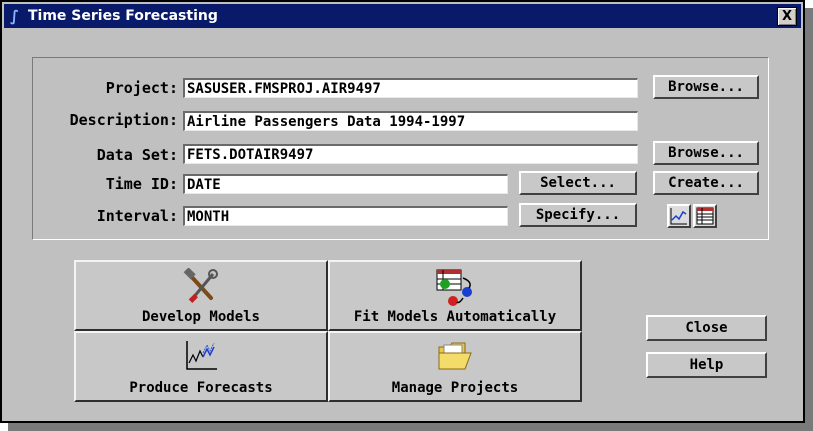 This screenshot has height=431, width=813. I want to click on interval-field: MONTH, so click(345, 216).